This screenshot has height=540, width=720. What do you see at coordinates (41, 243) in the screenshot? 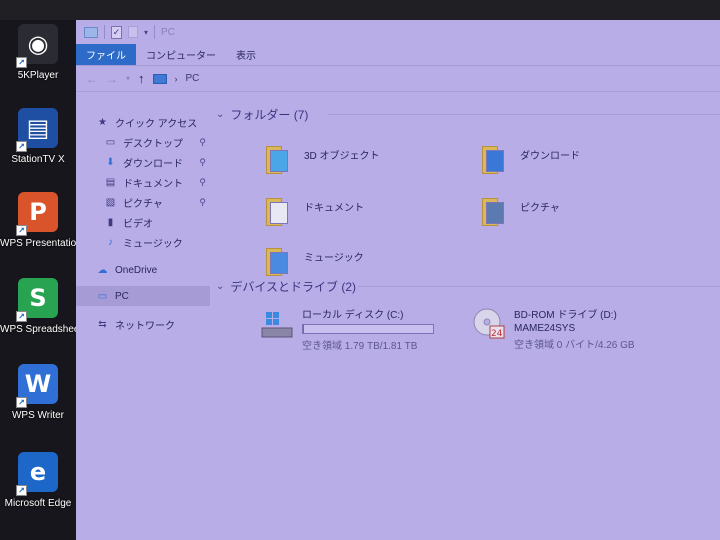
I see `desktop-shortcut-label: WPS Presentation` at bounding box center [41, 243].